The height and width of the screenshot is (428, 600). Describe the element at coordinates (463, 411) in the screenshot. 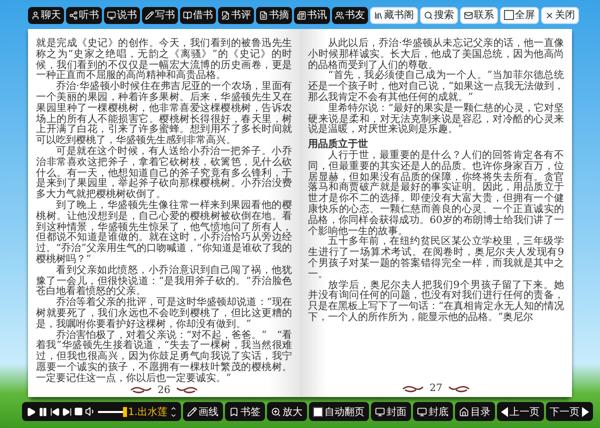

I see `home-icon` at that location.